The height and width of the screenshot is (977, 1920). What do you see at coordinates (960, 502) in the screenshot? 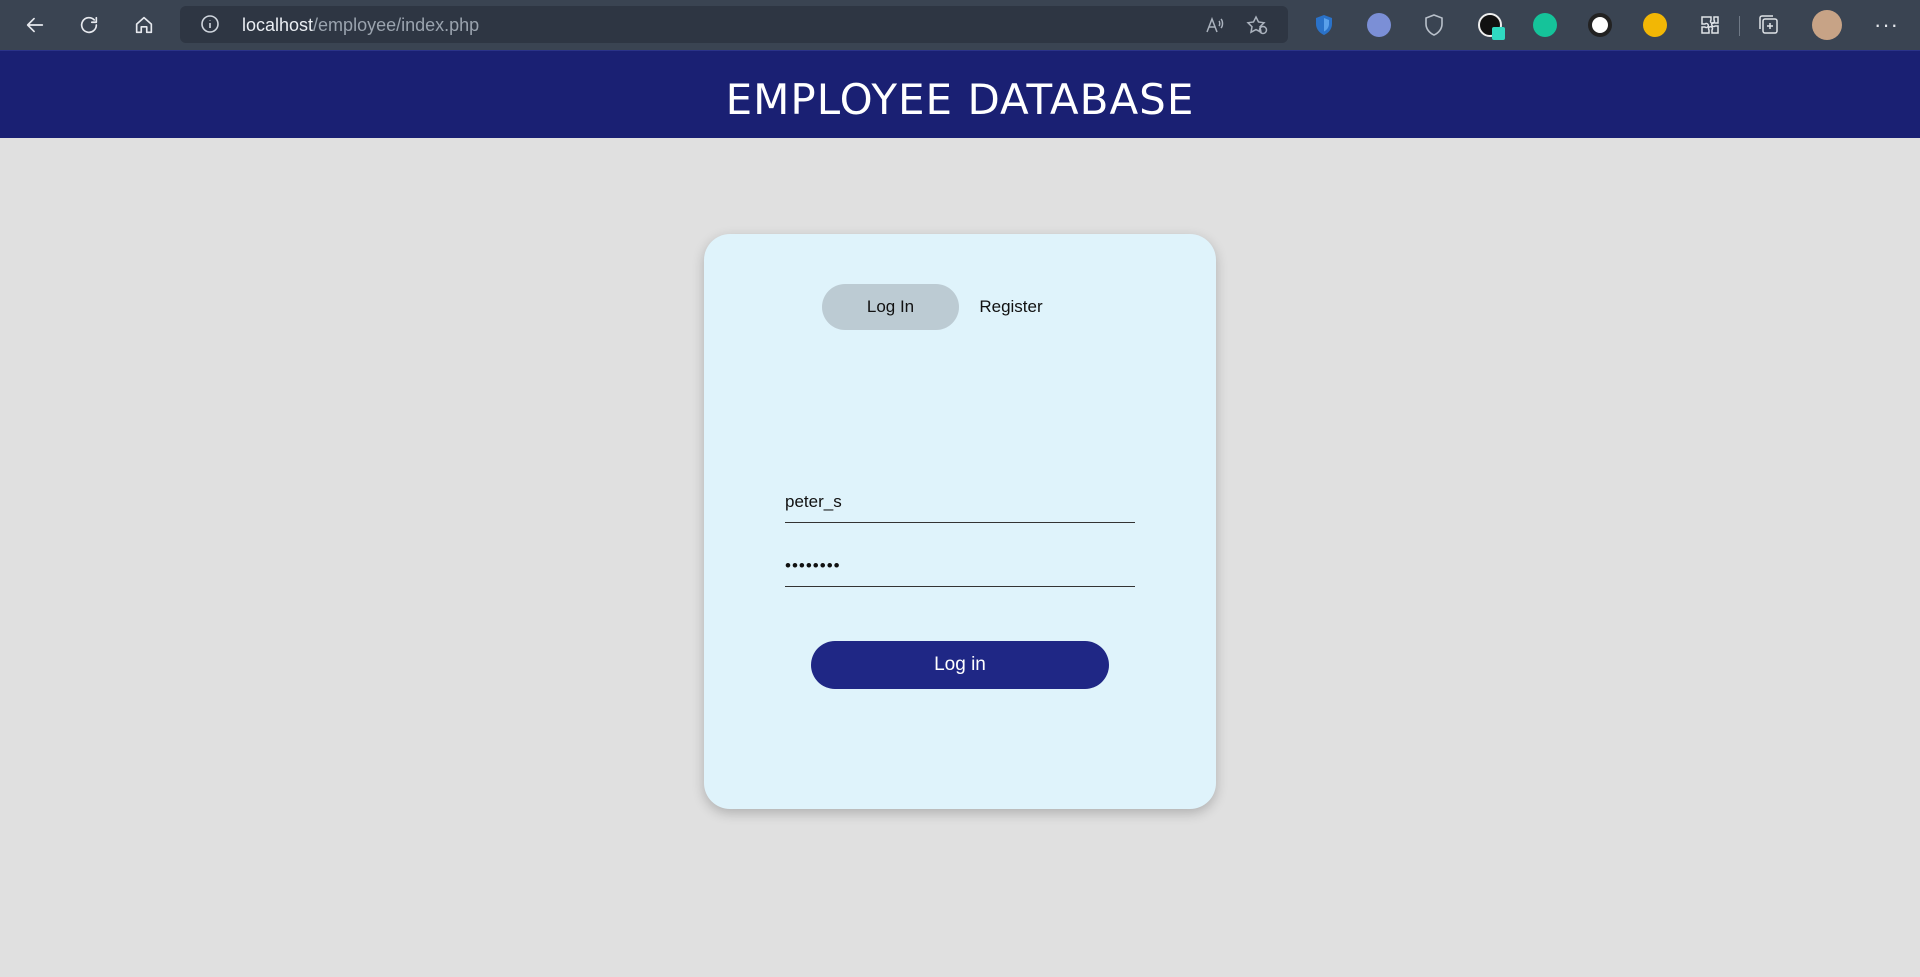
I see `username-field` at bounding box center [960, 502].